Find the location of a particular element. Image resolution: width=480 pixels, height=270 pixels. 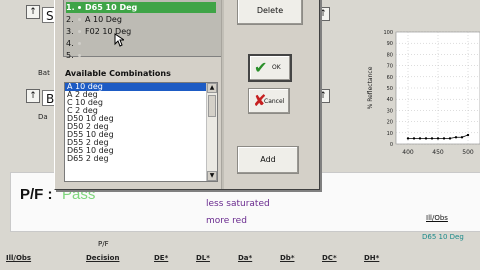

header-de: DE* is located at coordinates (161, 258).